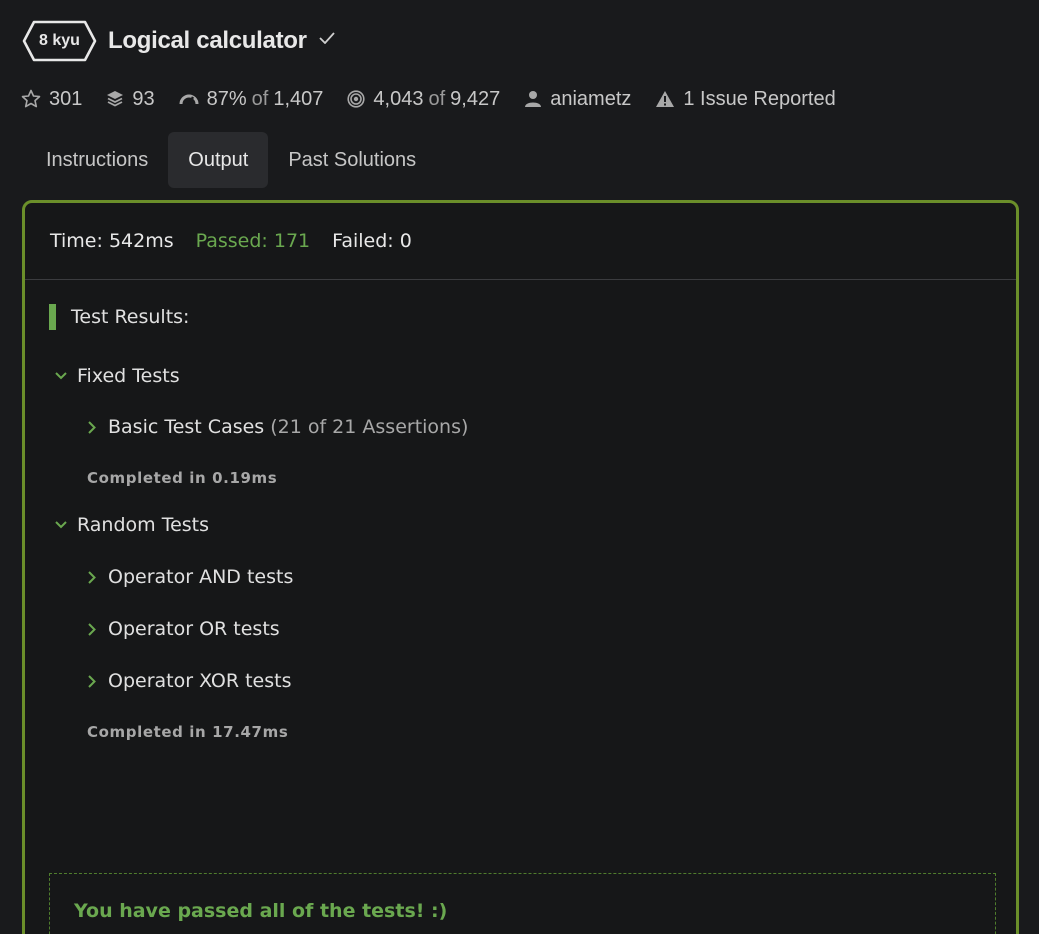 The width and height of the screenshot is (1039, 934). Describe the element at coordinates (226, 98) in the screenshot. I see `satisfaction-rating: 87%` at that location.